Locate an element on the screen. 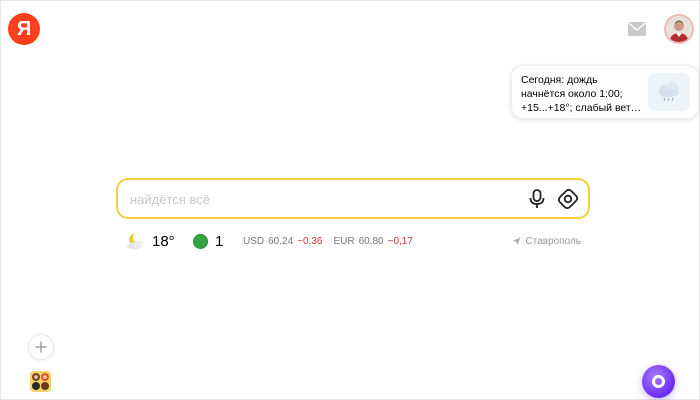  rate-eur: EUR 60.80 −0,17 is located at coordinates (372, 241).